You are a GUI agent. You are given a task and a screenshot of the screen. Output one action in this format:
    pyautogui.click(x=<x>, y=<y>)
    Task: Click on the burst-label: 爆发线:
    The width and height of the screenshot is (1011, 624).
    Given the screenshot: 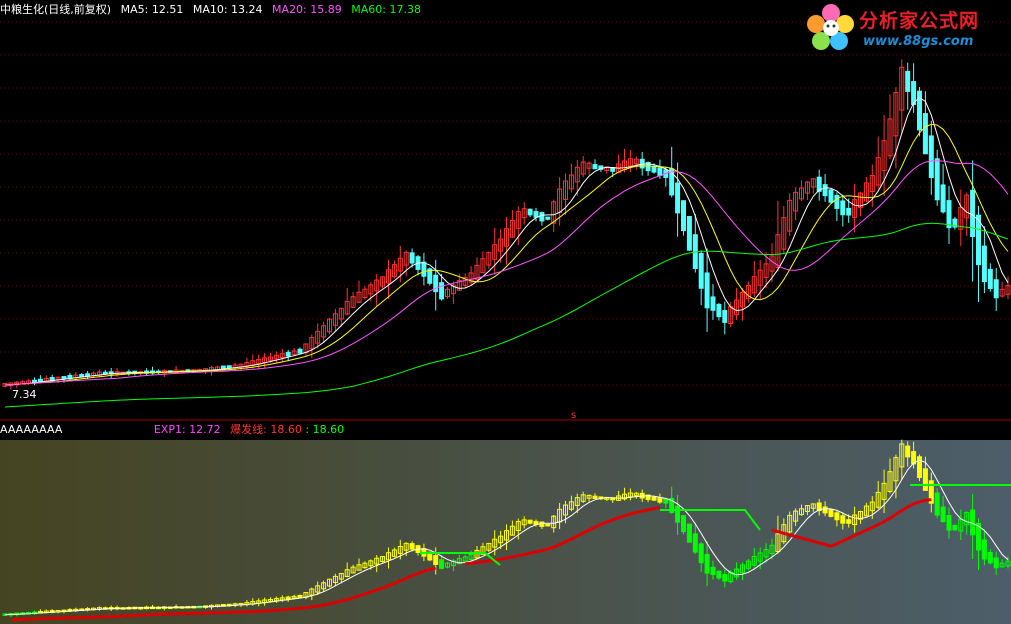 What is the action you would take?
    pyautogui.click(x=248, y=429)
    